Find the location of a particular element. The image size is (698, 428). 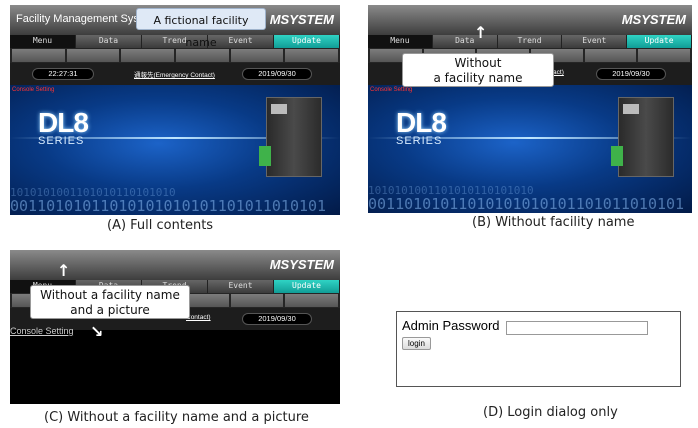

login-button: login is located at coordinates (416, 343).